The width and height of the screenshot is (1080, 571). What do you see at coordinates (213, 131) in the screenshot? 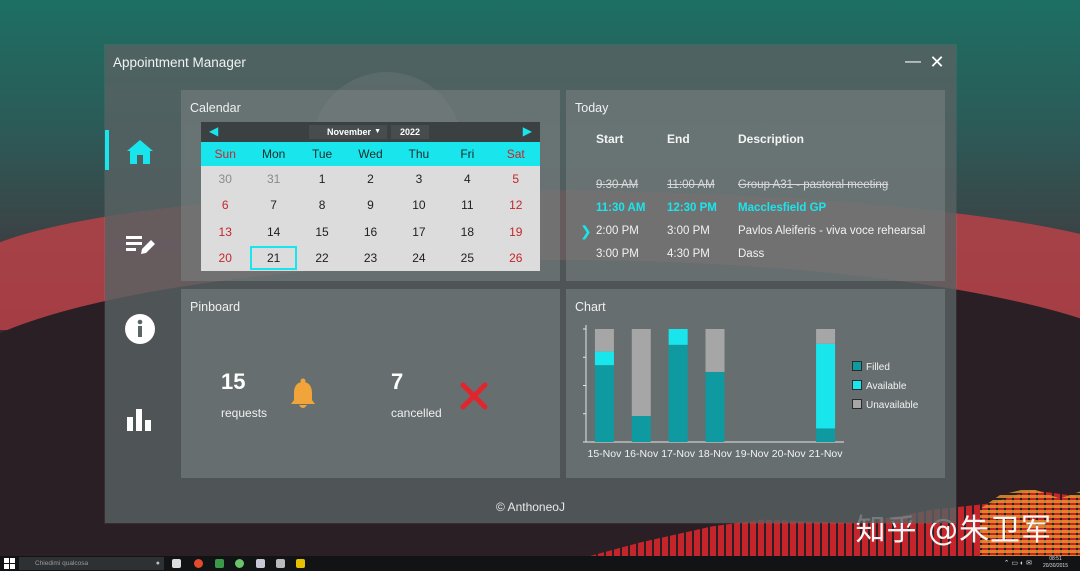
I see `prev-month-icon: ◀` at bounding box center [213, 131].